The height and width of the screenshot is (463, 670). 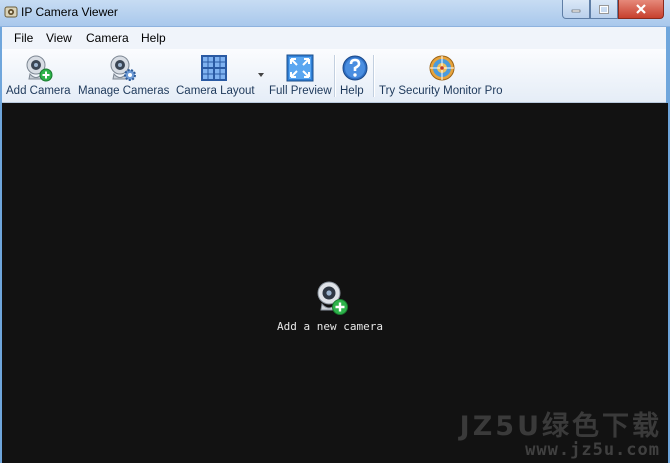 I want to click on chevron-down-icon, so click(x=261, y=75).